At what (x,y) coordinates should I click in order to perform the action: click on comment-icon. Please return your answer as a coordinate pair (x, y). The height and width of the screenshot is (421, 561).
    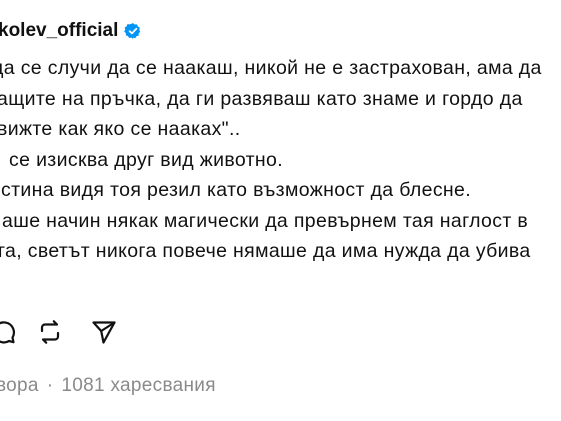
    Looking at the image, I should click on (9, 332).